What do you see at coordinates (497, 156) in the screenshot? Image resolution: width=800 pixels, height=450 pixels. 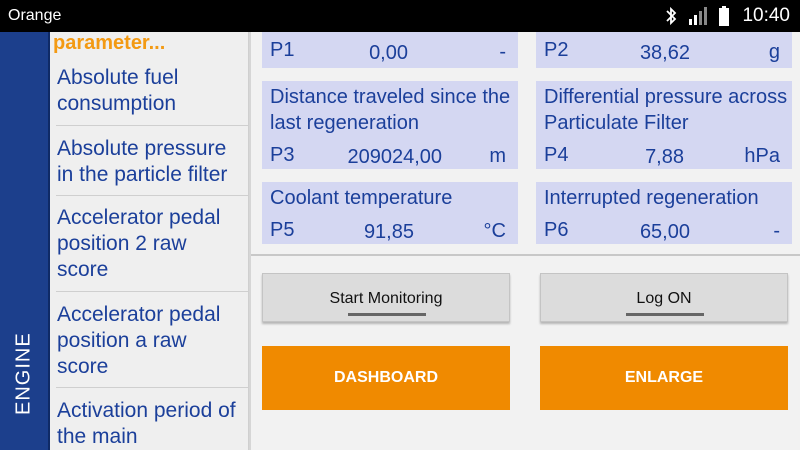 I see `parameter-unit: m` at bounding box center [497, 156].